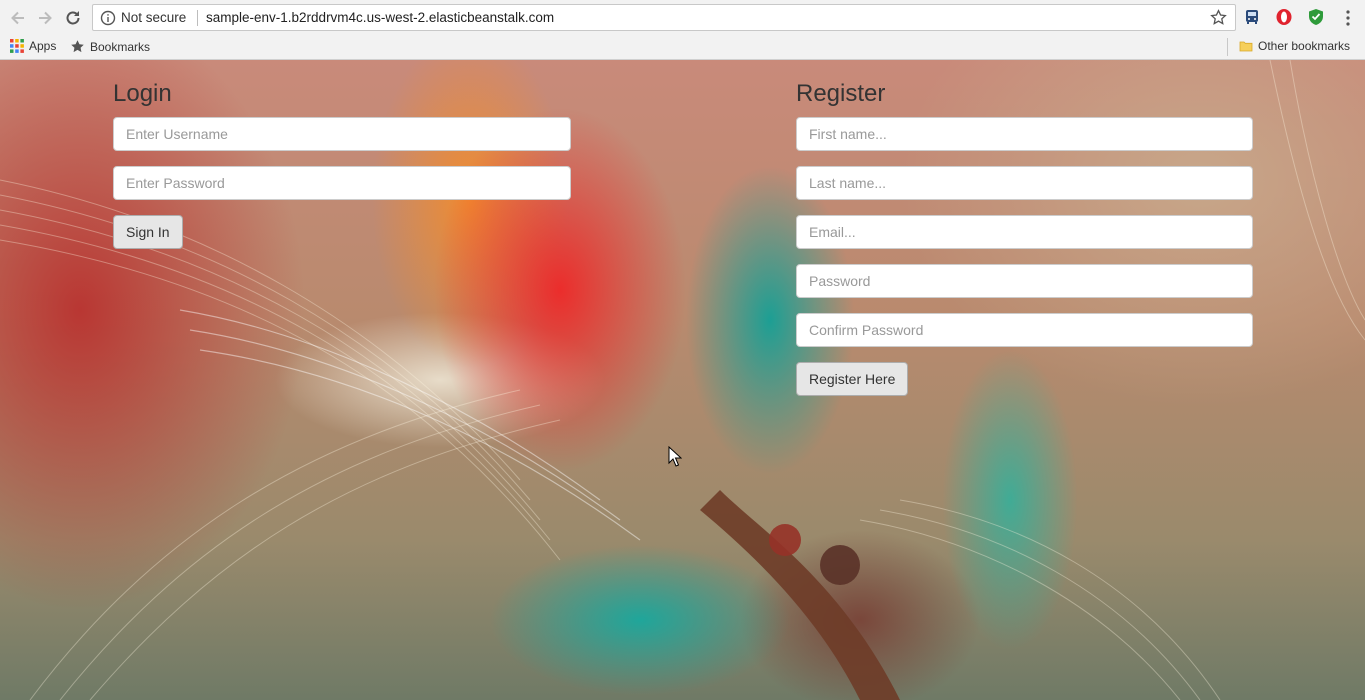 This screenshot has width=1365, height=700. I want to click on back-button, so click(18, 18).